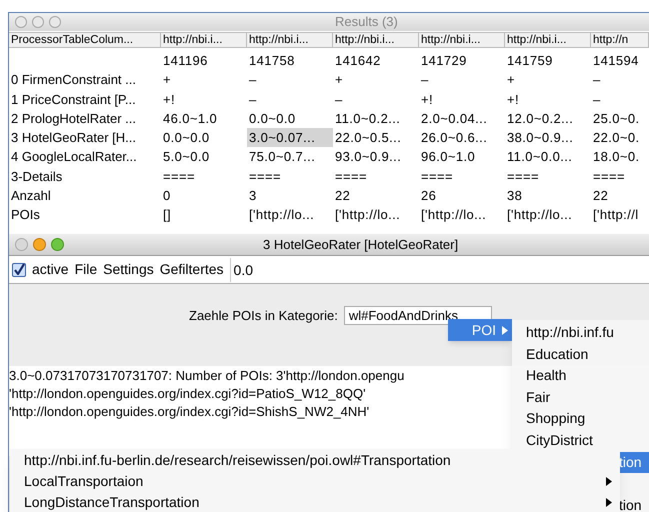 The image size is (649, 512). Describe the element at coordinates (580, 397) in the screenshot. I see `menu-item: Fair` at that location.